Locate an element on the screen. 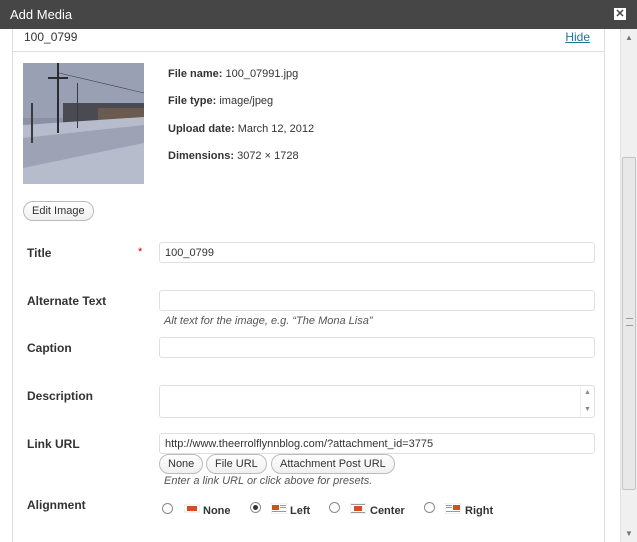  align-center-radio is located at coordinates (334, 507).